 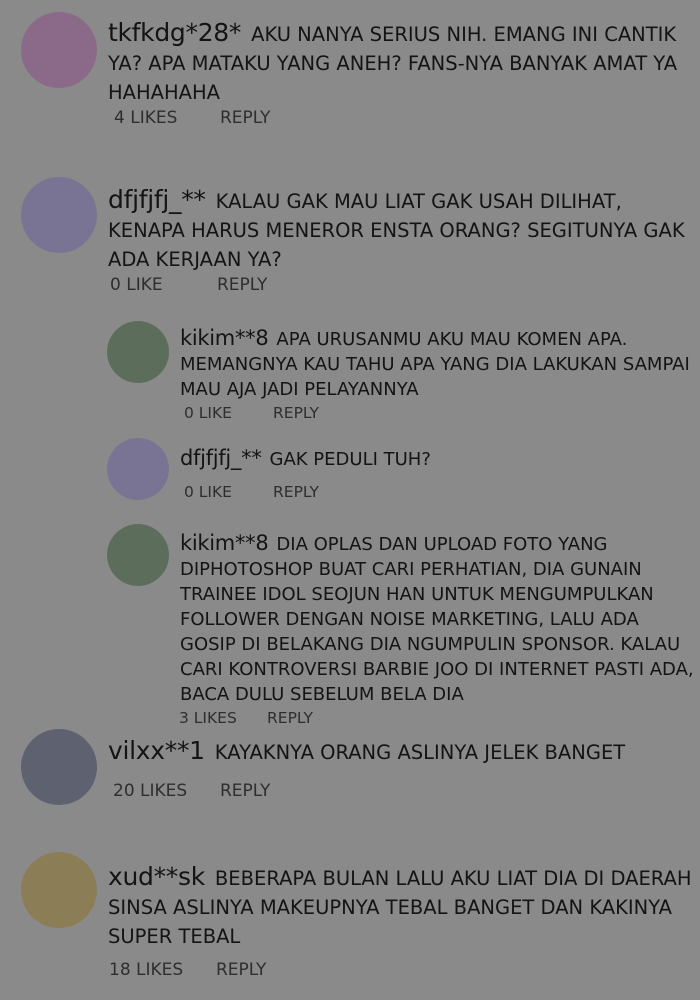 What do you see at coordinates (187, 970) in the screenshot?
I see `comment-meta: 18 LIKES REPLY` at bounding box center [187, 970].